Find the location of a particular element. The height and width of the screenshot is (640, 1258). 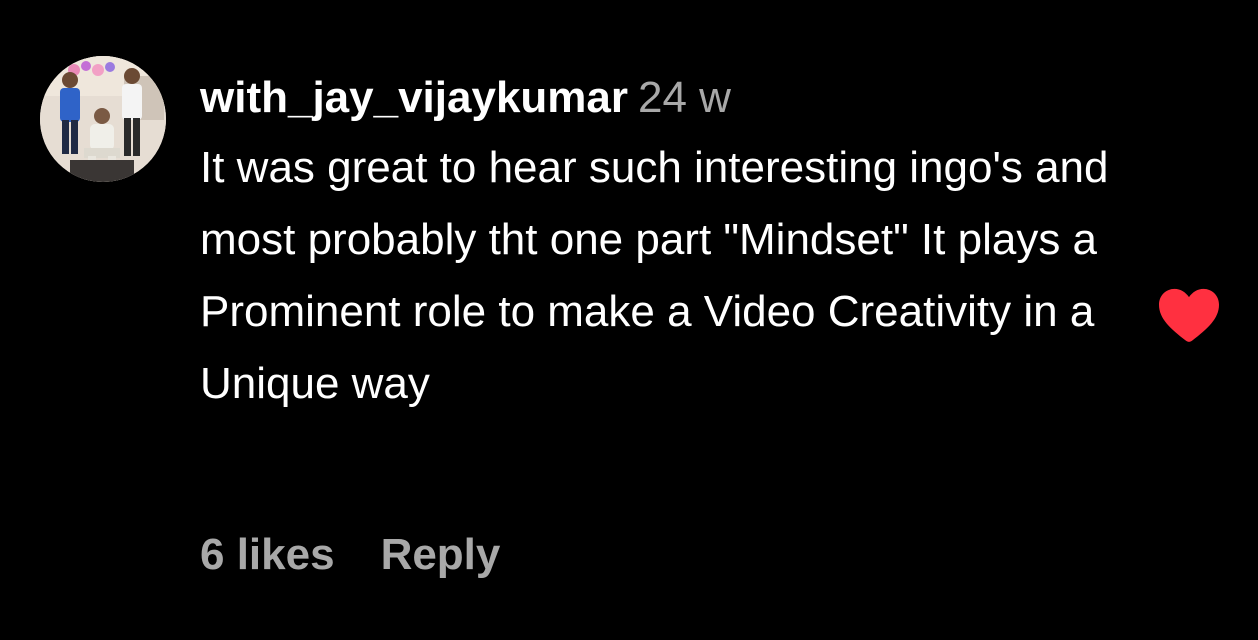

comment-actions: 6 likes Reply is located at coordinates (350, 555).